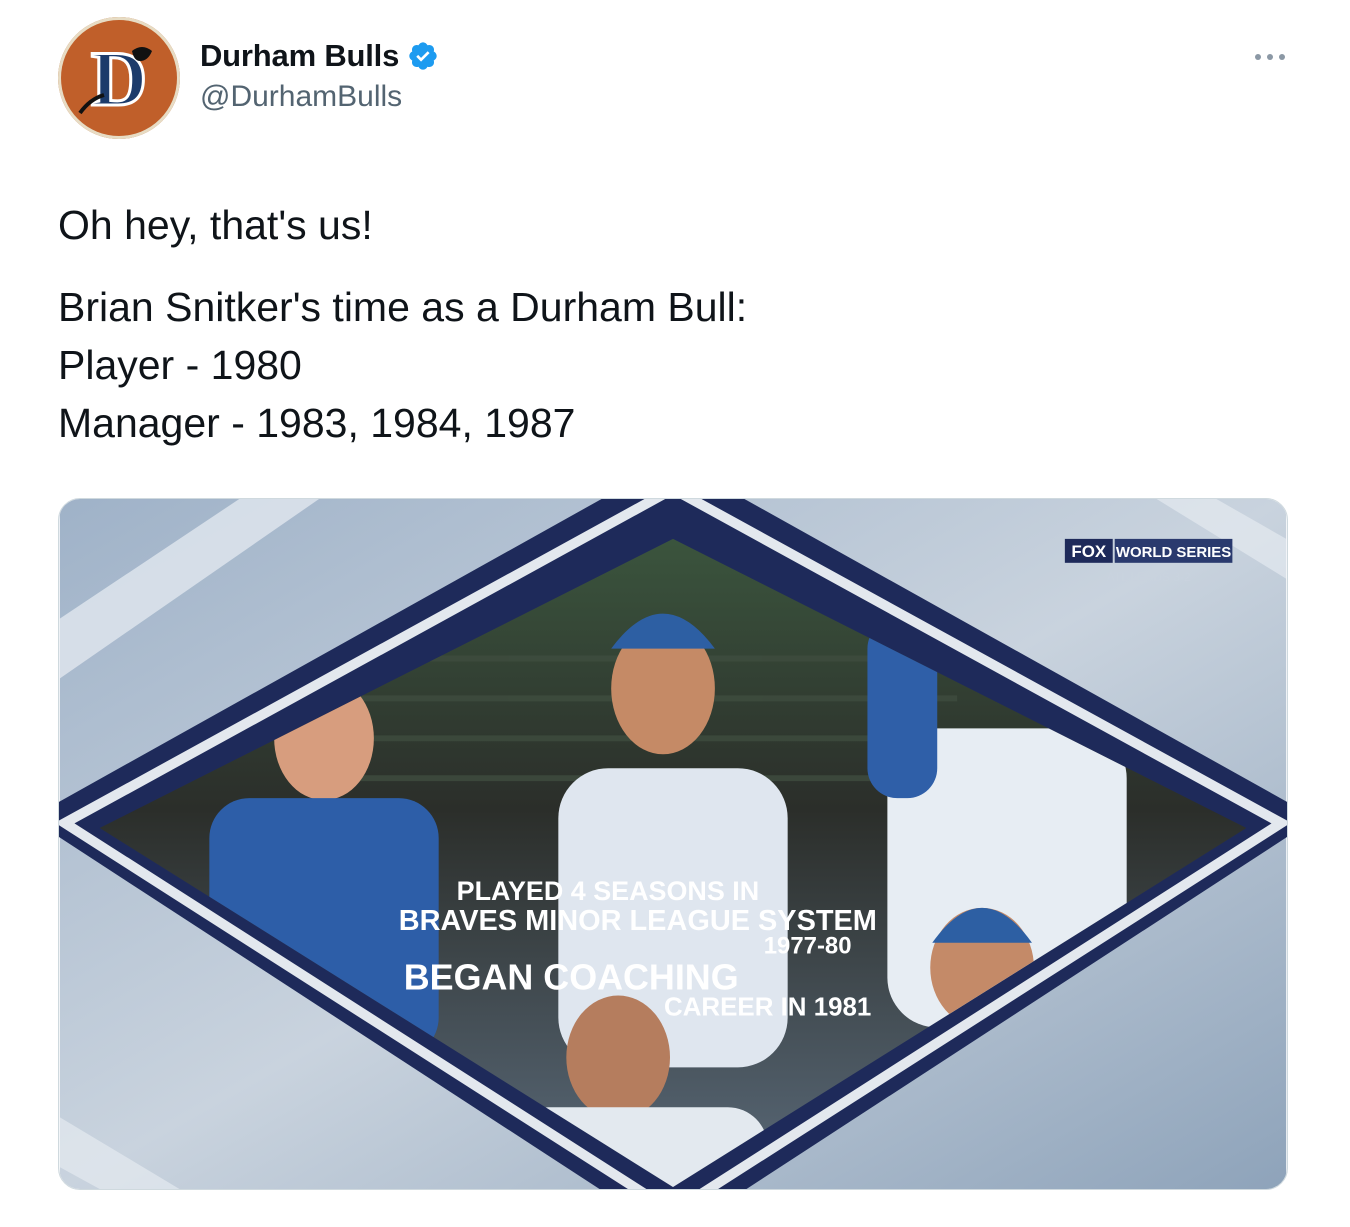 The width and height of the screenshot is (1350, 1227). Describe the element at coordinates (180, 365) in the screenshot. I see `tweet-line: Player - 1980` at that location.